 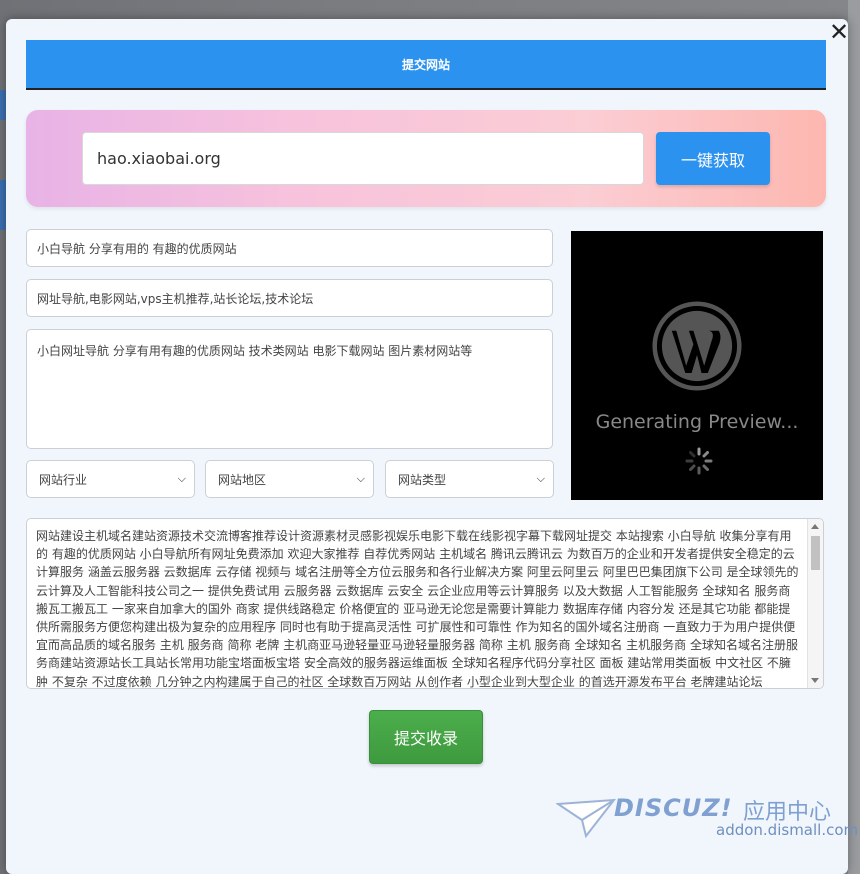 I want to click on fetch-button: 一键获取, so click(x=713, y=158).